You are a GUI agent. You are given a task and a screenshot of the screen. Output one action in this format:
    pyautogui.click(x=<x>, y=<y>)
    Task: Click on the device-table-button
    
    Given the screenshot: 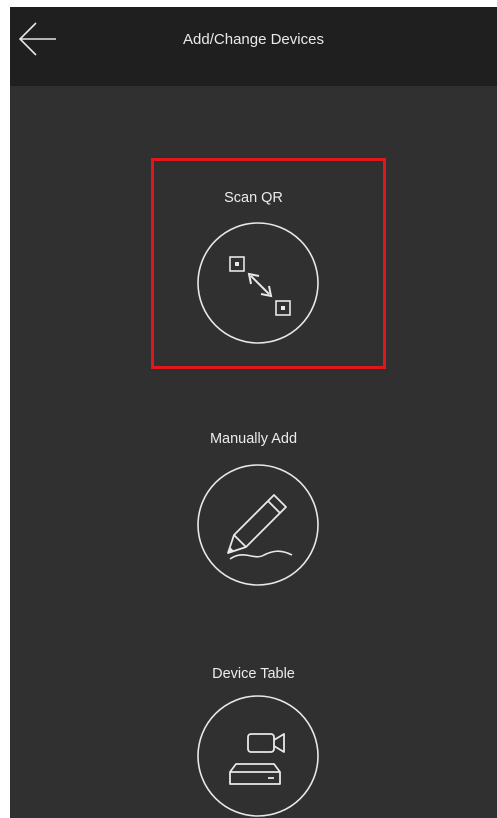 What is the action you would take?
    pyautogui.click(x=258, y=756)
    